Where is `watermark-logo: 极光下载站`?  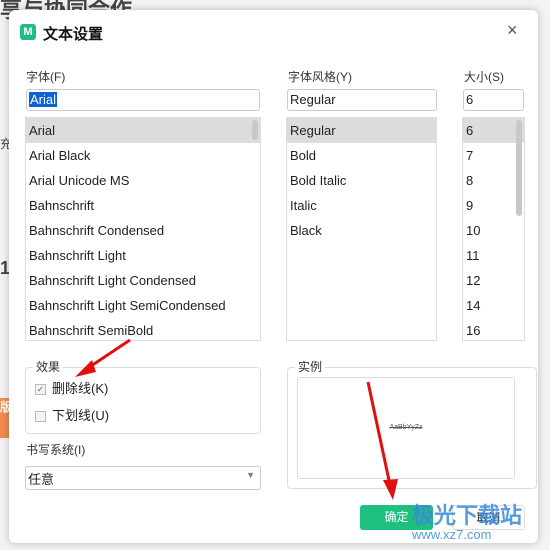 watermark-logo: 极光下载站 is located at coordinates (467, 515).